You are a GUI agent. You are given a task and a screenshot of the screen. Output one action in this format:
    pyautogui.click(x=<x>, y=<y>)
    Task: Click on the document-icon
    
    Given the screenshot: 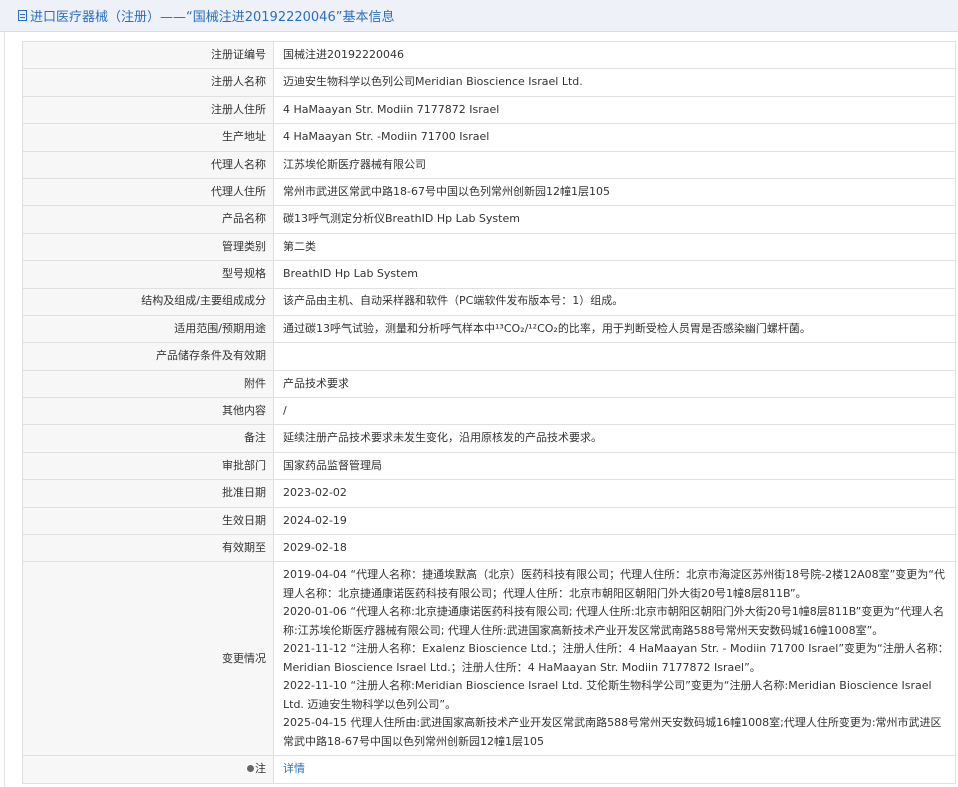 What is the action you would take?
    pyautogui.click(x=22, y=15)
    